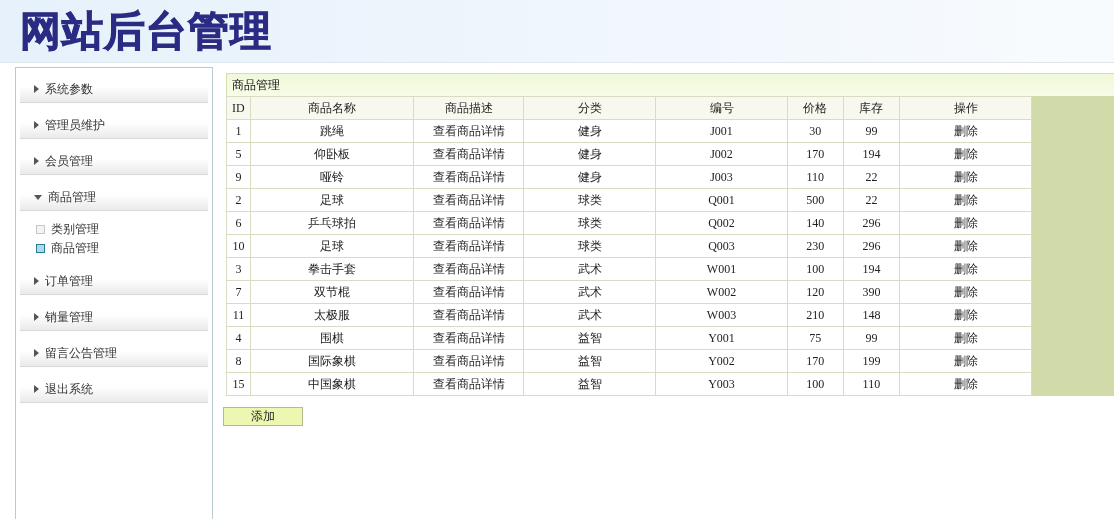 This screenshot has height=519, width=1114. I want to click on table-cell: 太极服, so click(332, 315).